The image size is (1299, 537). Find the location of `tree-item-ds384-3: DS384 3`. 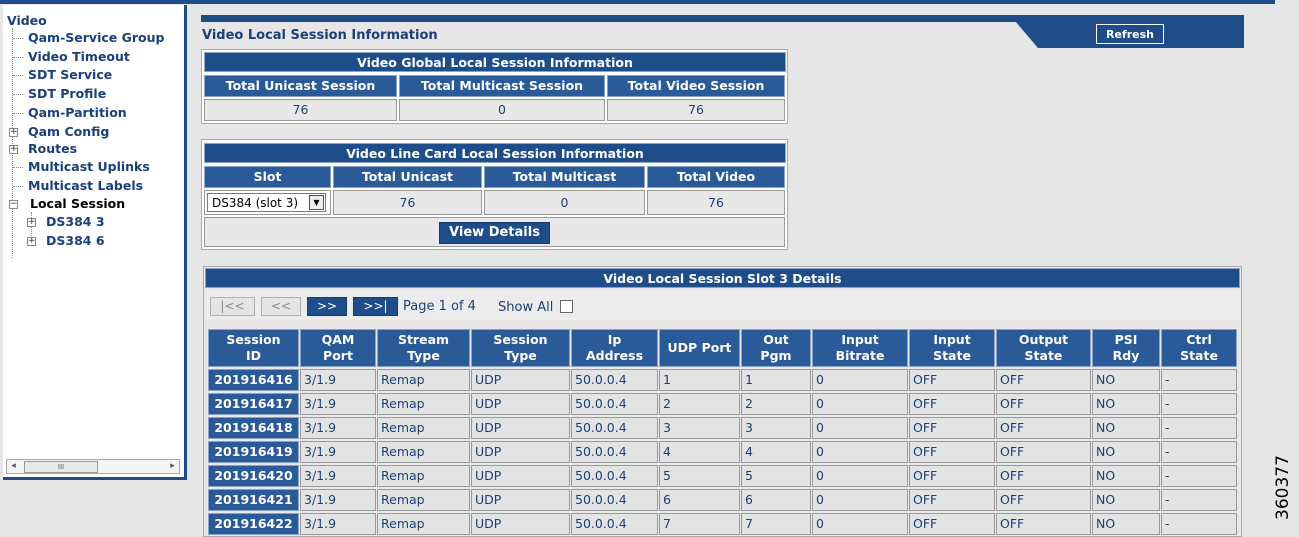

tree-item-ds384-3: DS384 3 is located at coordinates (75, 221).